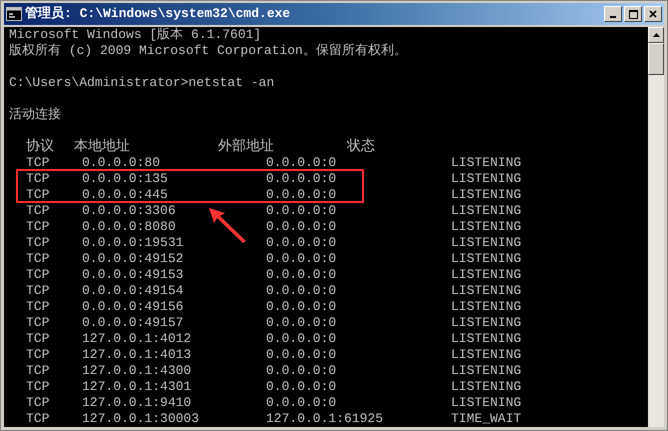 The width and height of the screenshot is (668, 431). I want to click on table-cell: 127.0.0.1:4013, so click(137, 354).